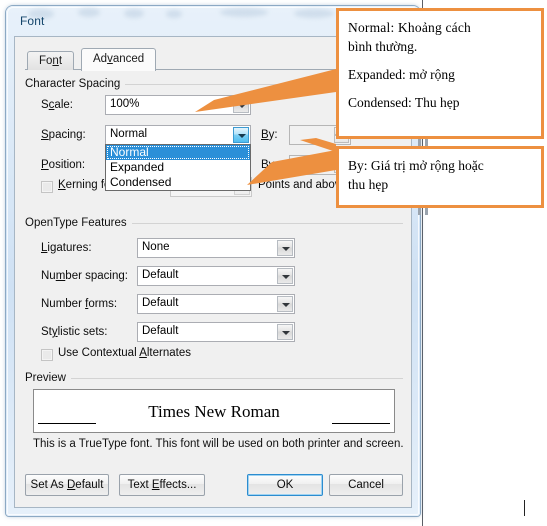  What do you see at coordinates (416, 165) in the screenshot?
I see `annotation2-line-1: By: Giá trị mở rộng hoặc` at bounding box center [416, 165].